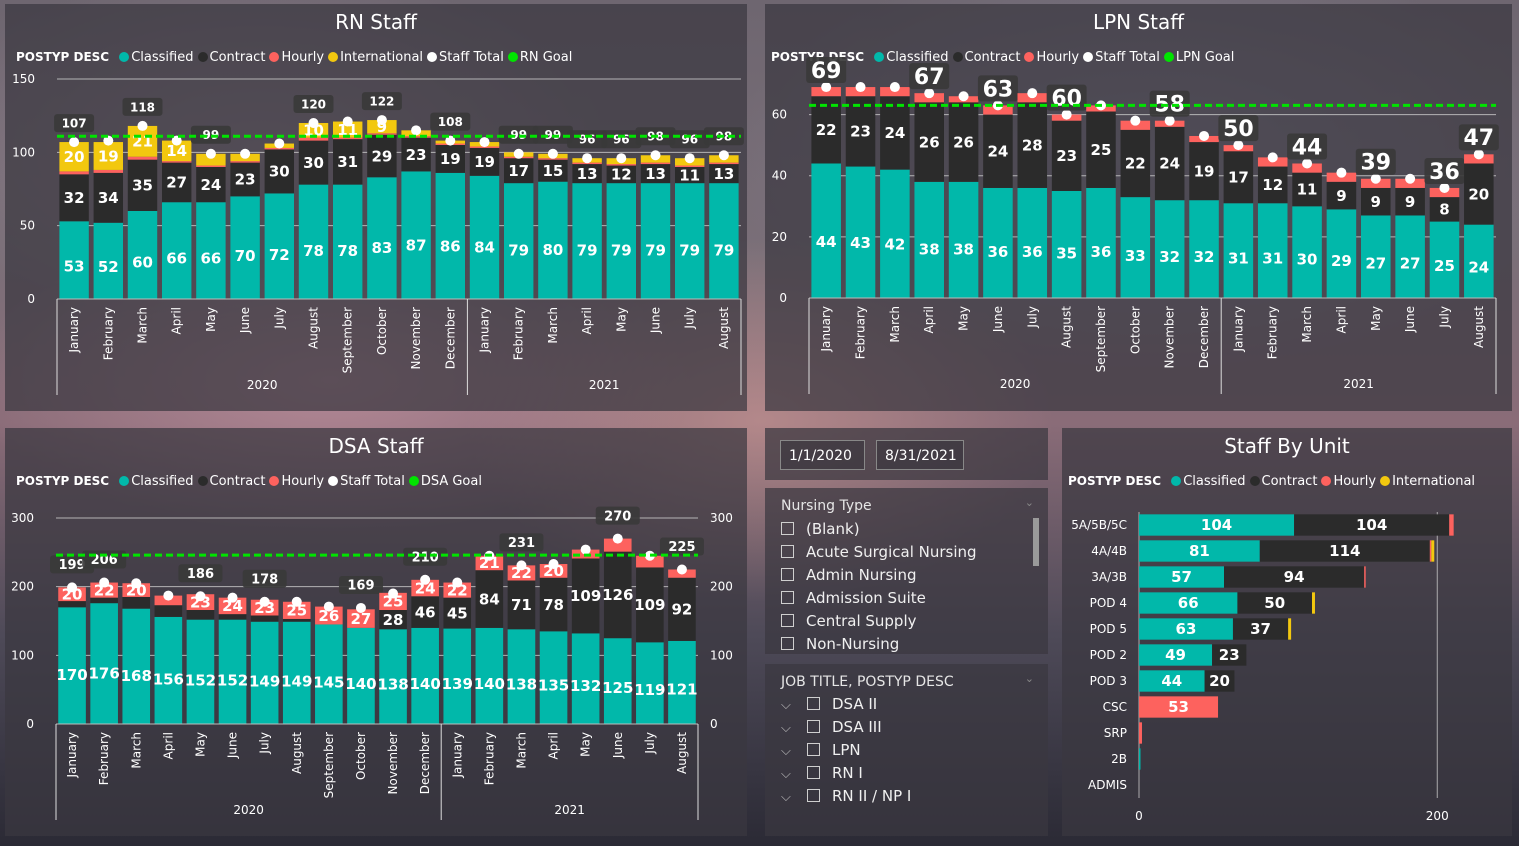 This screenshot has height=846, width=1519. Describe the element at coordinates (853, 598) in the screenshot. I see `slicer-option-admission-suite: Admission Suite` at that location.